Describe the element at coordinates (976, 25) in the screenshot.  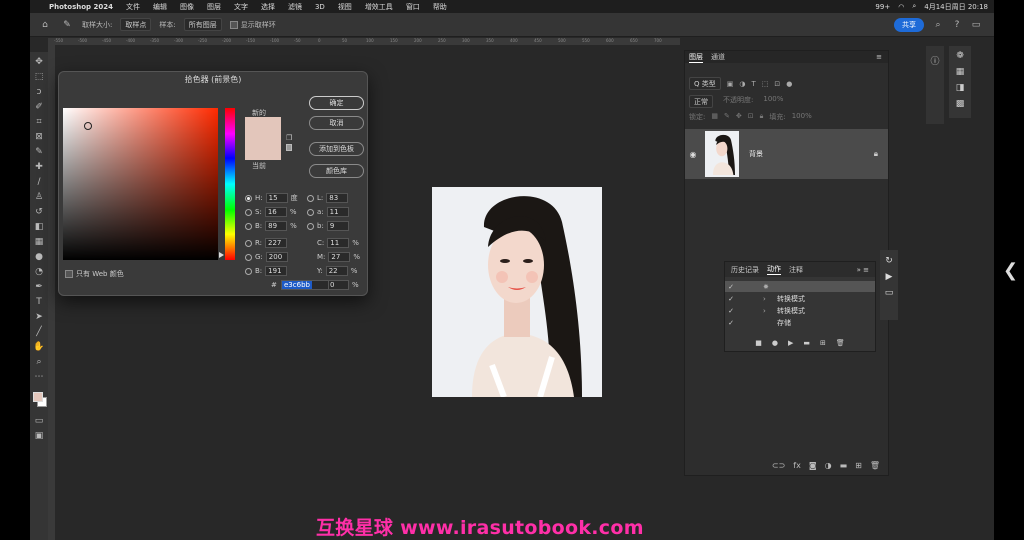
I see `workspace-icon: ▭` at that location.